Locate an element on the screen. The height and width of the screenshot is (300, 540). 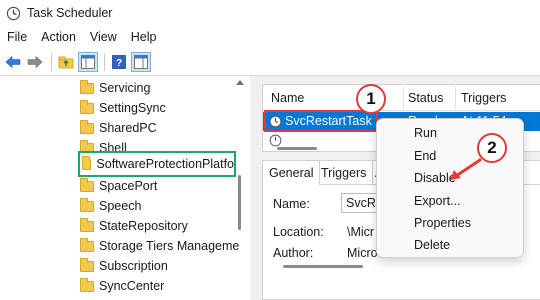
name-field-label: Name: is located at coordinates (291, 204).